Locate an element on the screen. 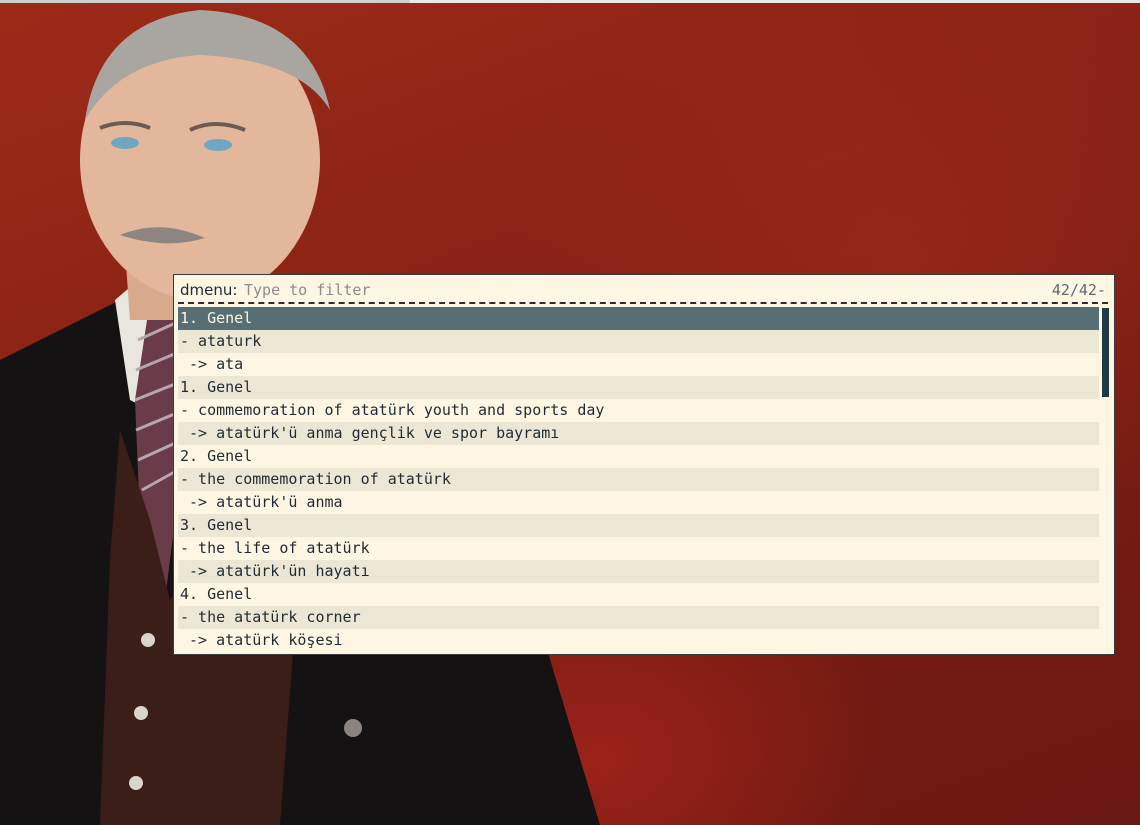 This screenshot has height=825, width=1140. prompt-separator is located at coordinates (643, 303).